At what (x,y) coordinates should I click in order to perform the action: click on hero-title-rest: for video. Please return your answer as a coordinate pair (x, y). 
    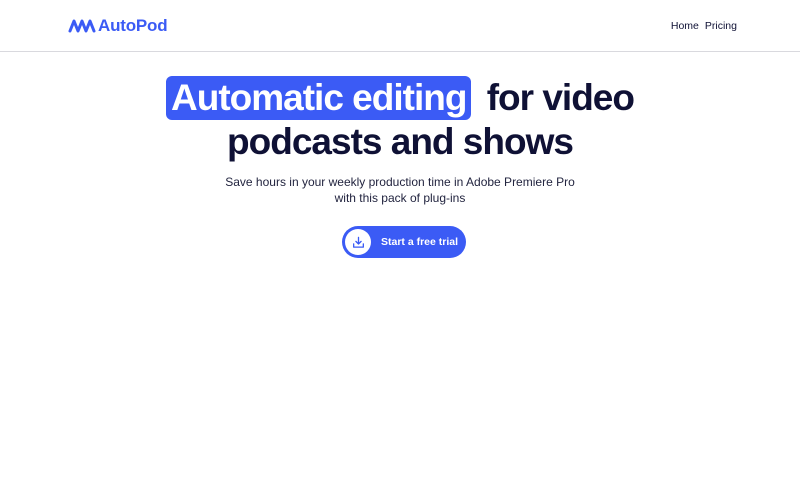
    Looking at the image, I should click on (560, 97).